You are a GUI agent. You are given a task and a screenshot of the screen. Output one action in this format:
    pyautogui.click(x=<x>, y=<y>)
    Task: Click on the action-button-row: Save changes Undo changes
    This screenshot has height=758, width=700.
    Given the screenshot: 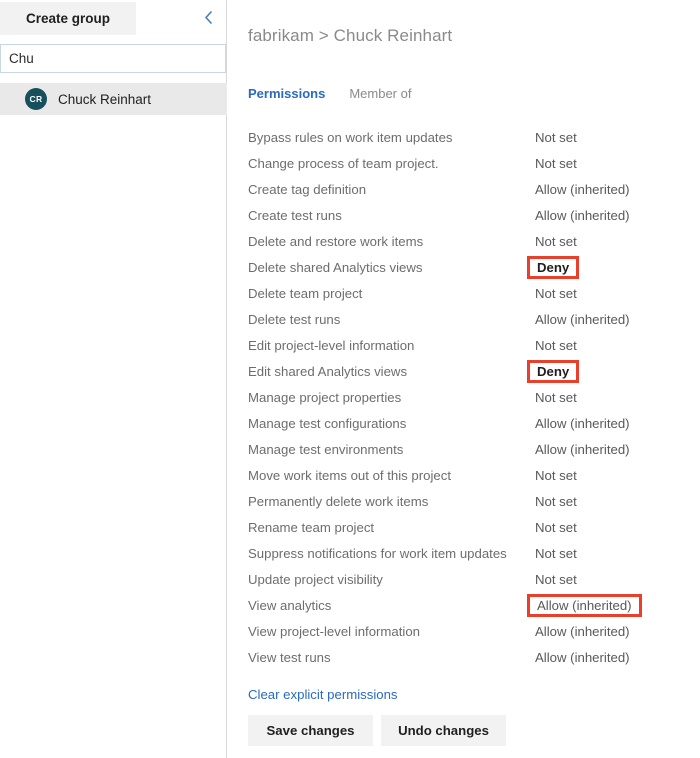 What is the action you would take?
    pyautogui.click(x=377, y=730)
    